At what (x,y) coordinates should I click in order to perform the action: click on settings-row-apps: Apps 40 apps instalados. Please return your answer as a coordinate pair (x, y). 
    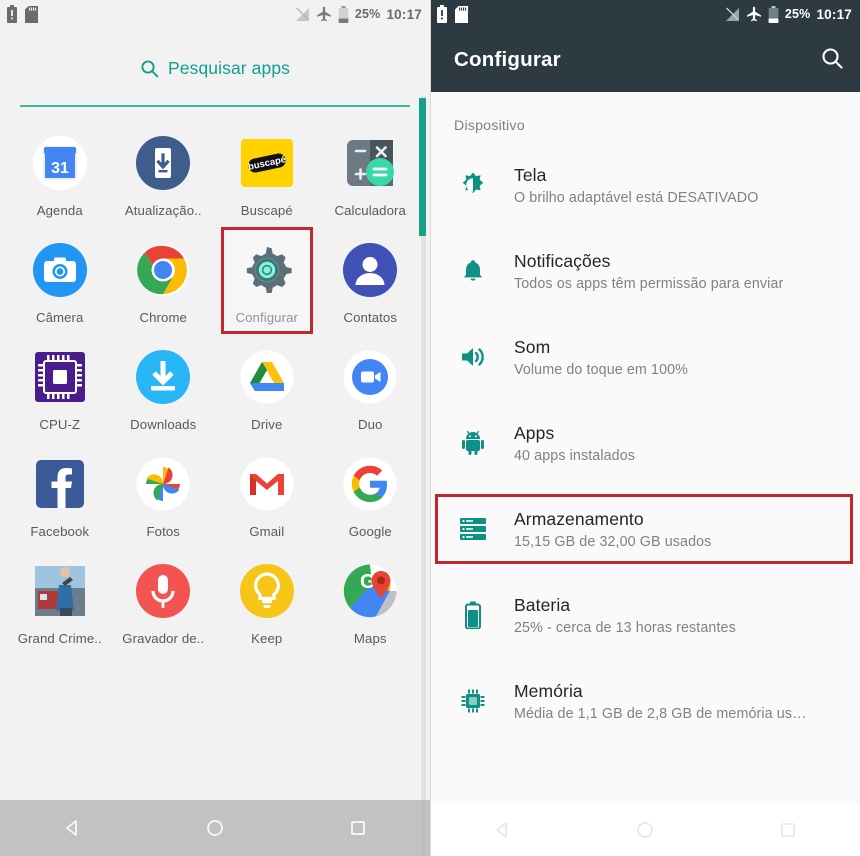
    Looking at the image, I should click on (645, 443).